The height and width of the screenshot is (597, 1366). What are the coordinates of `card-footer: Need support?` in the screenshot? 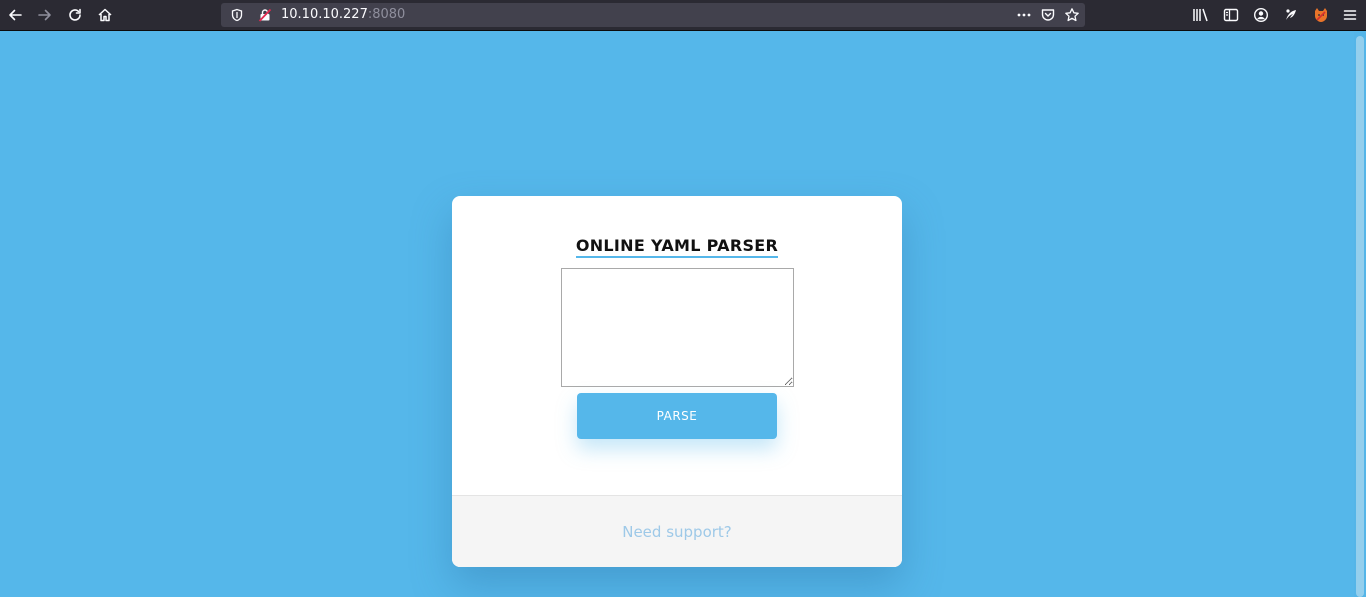 It's located at (677, 531).